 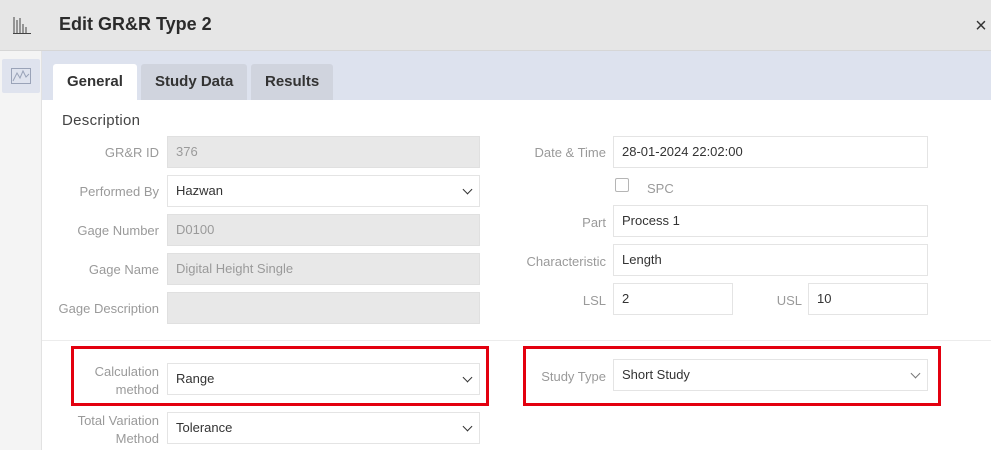 What do you see at coordinates (495, 25) in the screenshot?
I see `title-bar: Edit GR&R Type 2 ×` at bounding box center [495, 25].